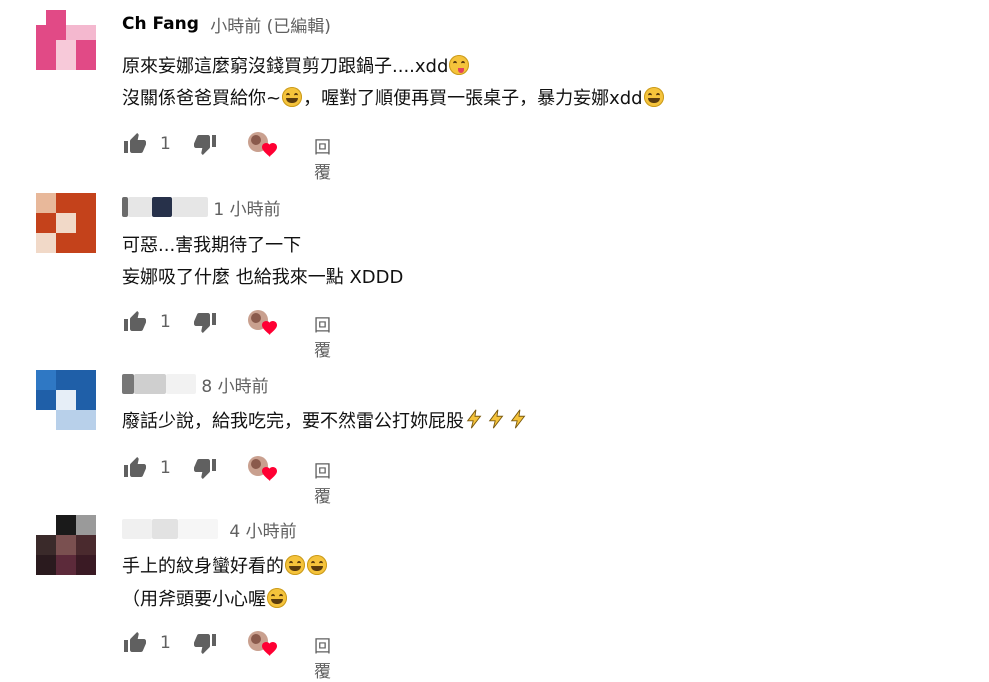 This screenshot has height=682, width=989. I want to click on comment-text-line: 可惡...害我期待了一下, so click(211, 244).